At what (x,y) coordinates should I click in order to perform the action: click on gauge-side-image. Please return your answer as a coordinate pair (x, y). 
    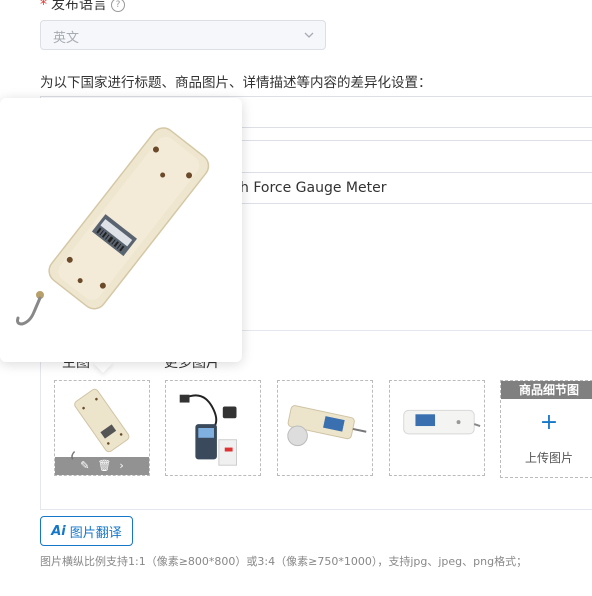
    Looking at the image, I should click on (327, 426).